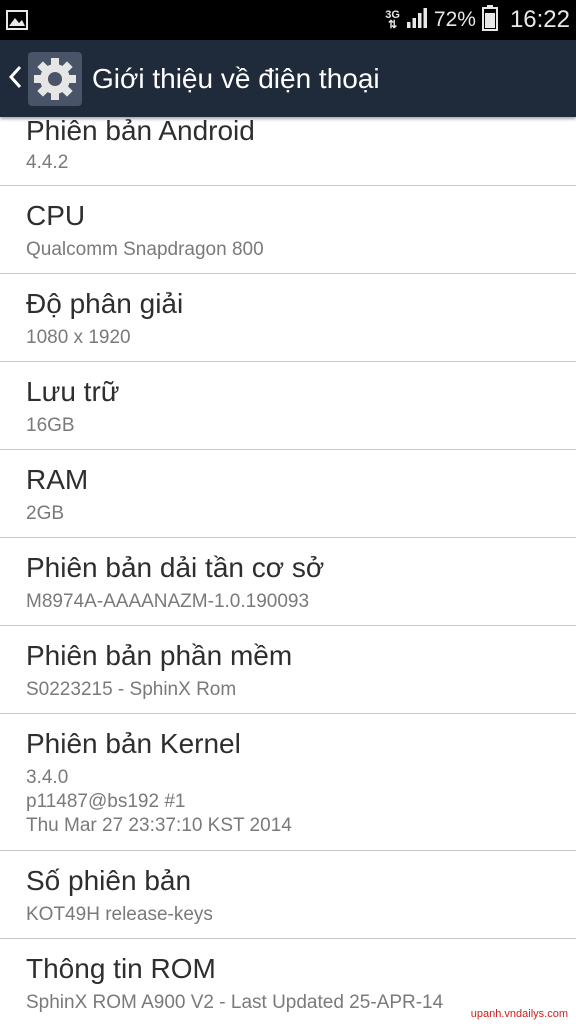  I want to click on item-title: Phiên bản dải tần cơ sở, so click(175, 567).